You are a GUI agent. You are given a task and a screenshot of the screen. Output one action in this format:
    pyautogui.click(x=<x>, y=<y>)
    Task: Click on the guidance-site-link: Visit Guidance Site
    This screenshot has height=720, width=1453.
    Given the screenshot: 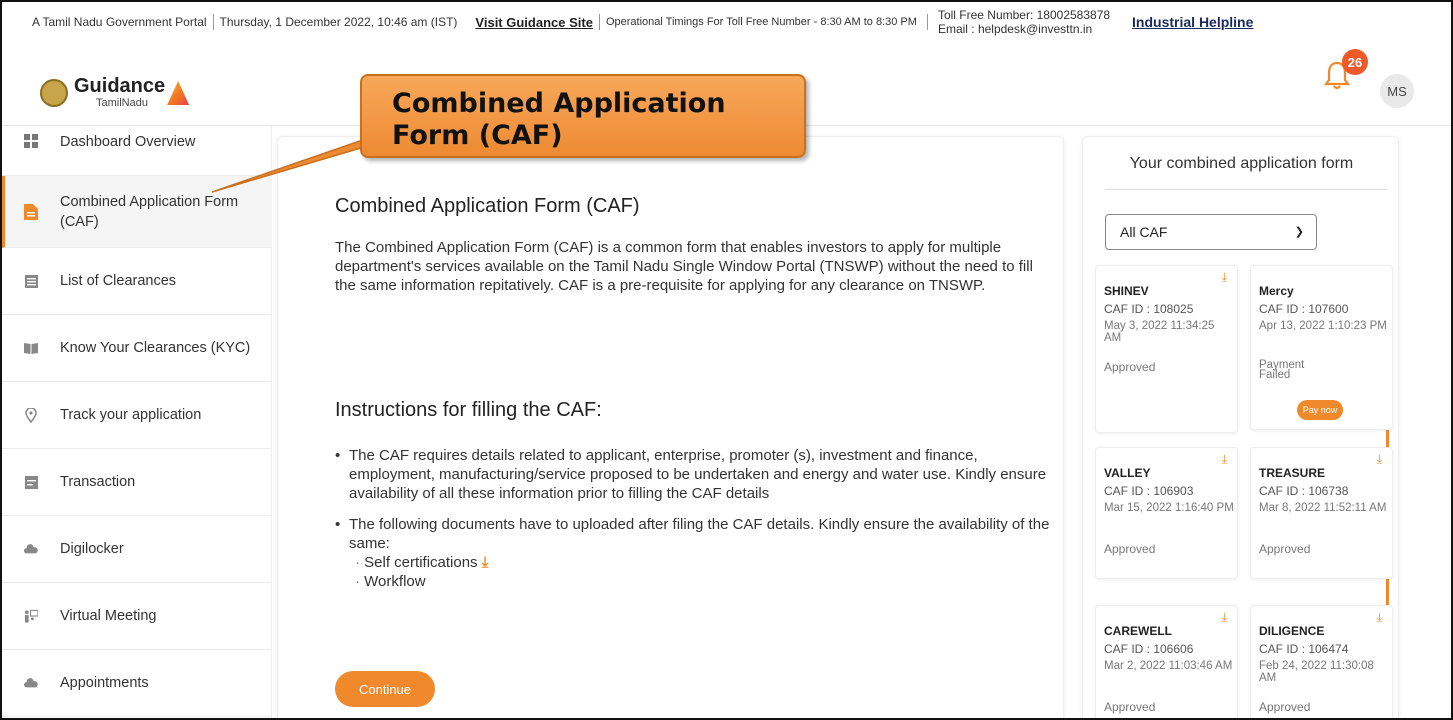 What is the action you would take?
    pyautogui.click(x=534, y=22)
    